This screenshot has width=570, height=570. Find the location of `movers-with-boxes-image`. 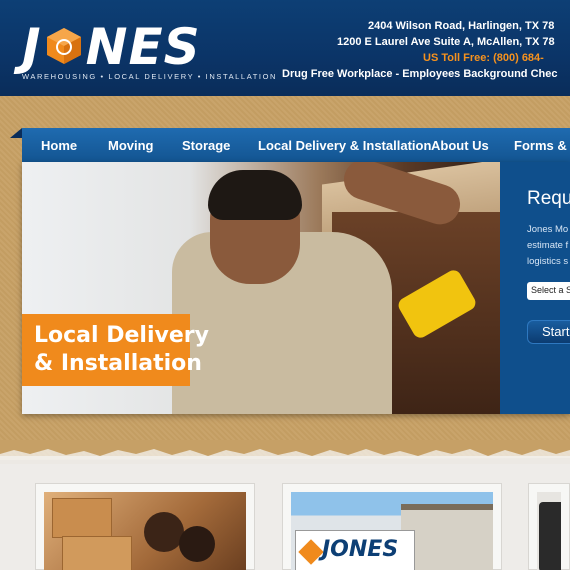

movers-with-boxes-image is located at coordinates (145, 531).